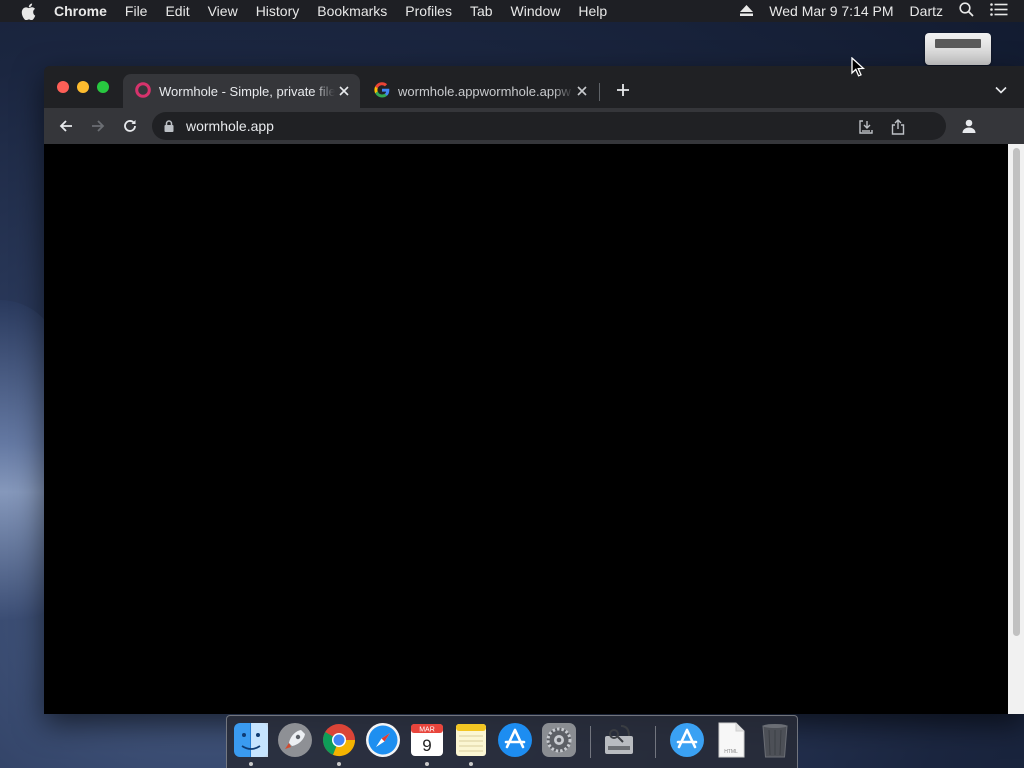 This screenshot has width=1024, height=768. Describe the element at coordinates (969, 126) in the screenshot. I see `profile-avatar-icon` at that location.